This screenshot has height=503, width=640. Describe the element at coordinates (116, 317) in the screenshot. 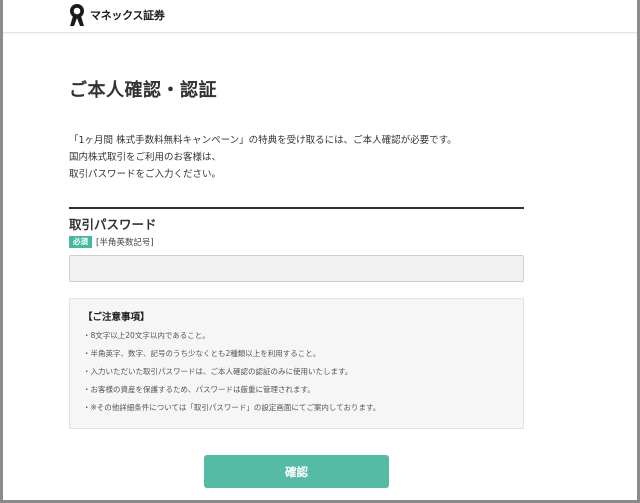

I see `notice-title: 【ご注意事項】` at that location.